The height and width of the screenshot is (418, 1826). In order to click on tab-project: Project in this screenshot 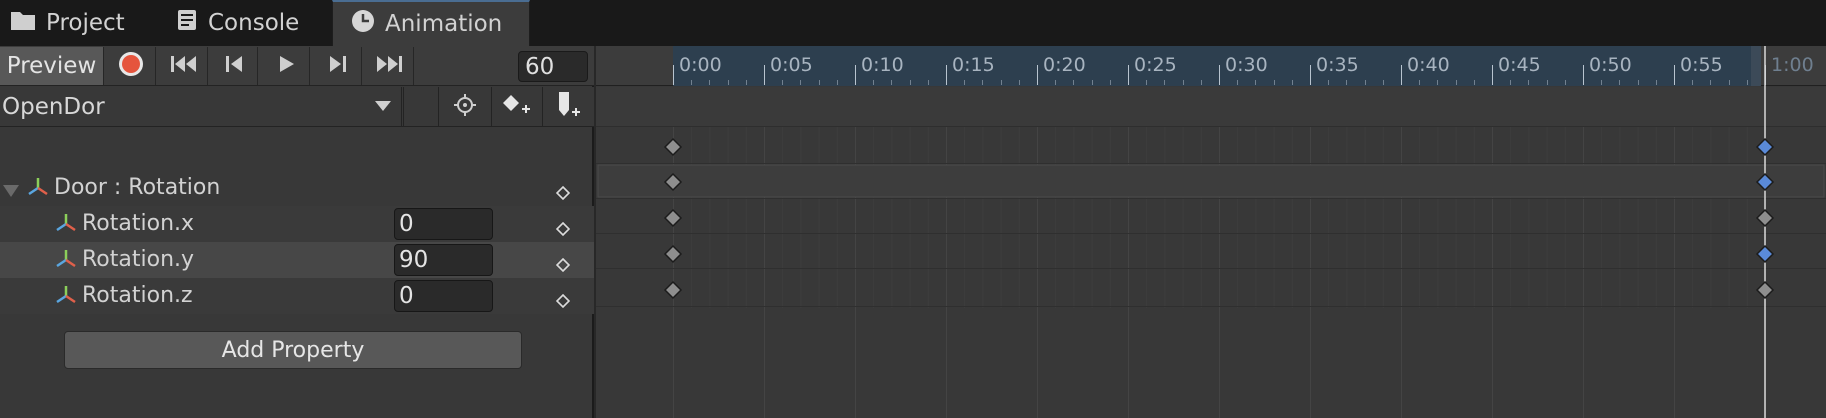, I will do `click(90, 23)`.